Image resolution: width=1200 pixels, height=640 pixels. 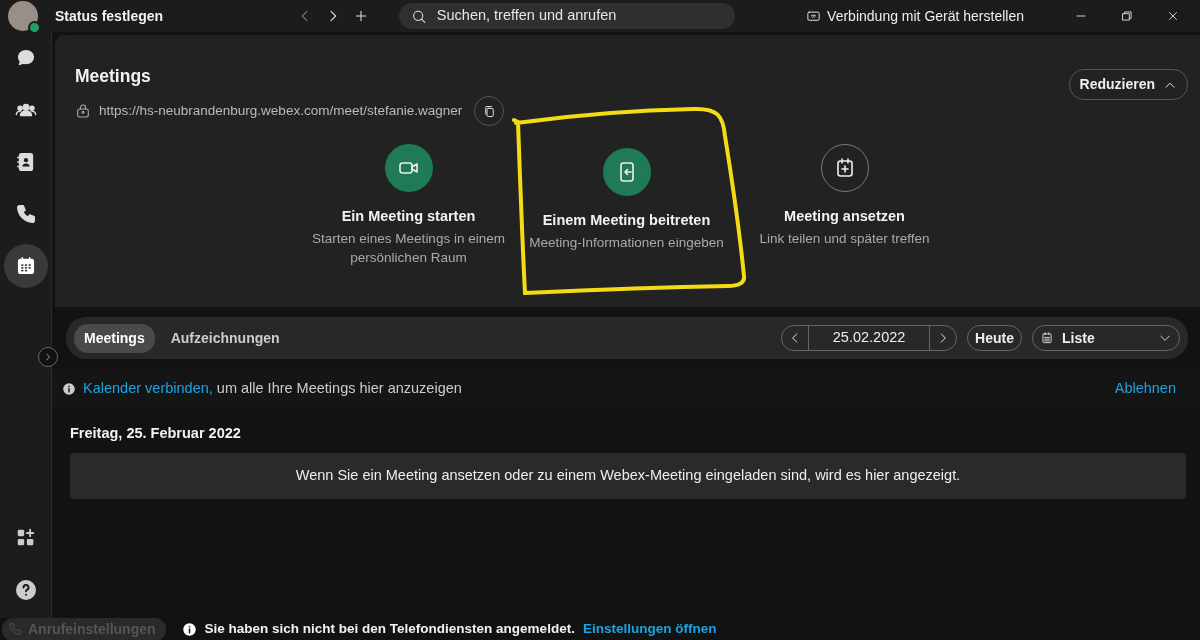 I want to click on notice-text: Kalender verbinden, um alle Ihre Meetings hier anzuzeigen, so click(x=272, y=389).